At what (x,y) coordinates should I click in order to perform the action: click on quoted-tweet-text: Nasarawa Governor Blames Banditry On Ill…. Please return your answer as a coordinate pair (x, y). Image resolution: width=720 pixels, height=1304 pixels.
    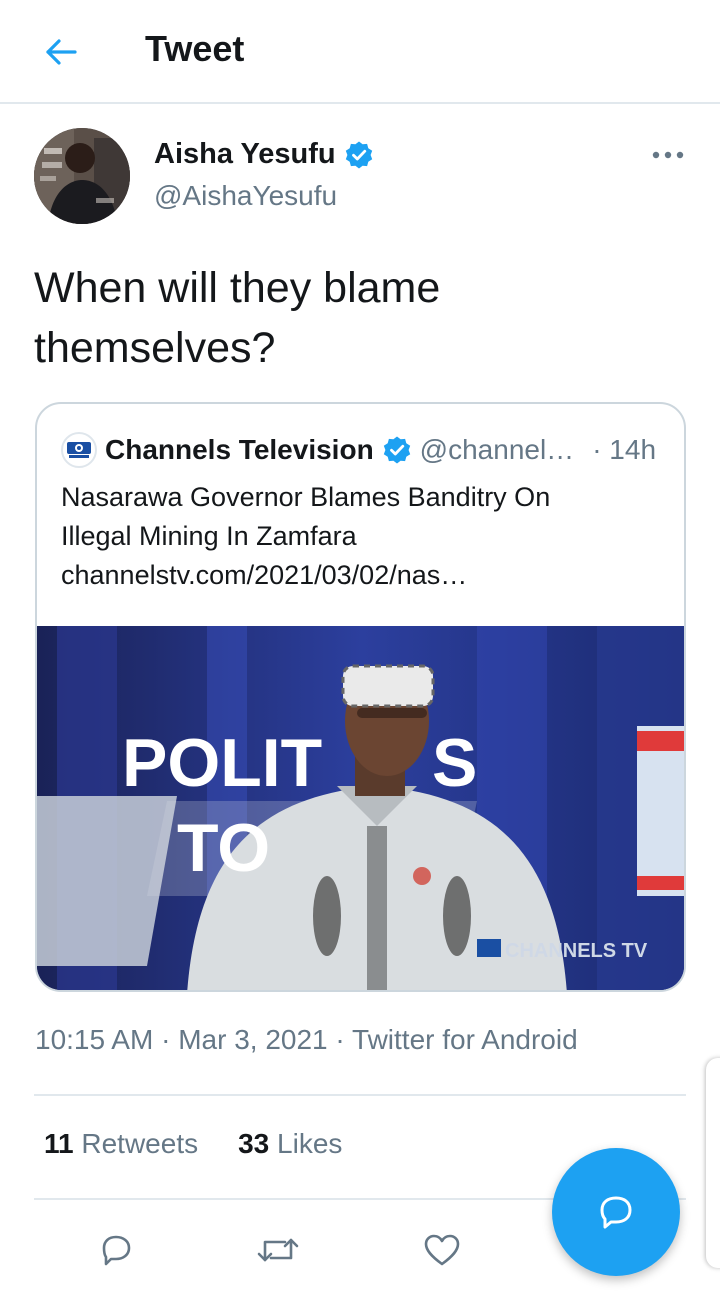
    Looking at the image, I should click on (361, 536).